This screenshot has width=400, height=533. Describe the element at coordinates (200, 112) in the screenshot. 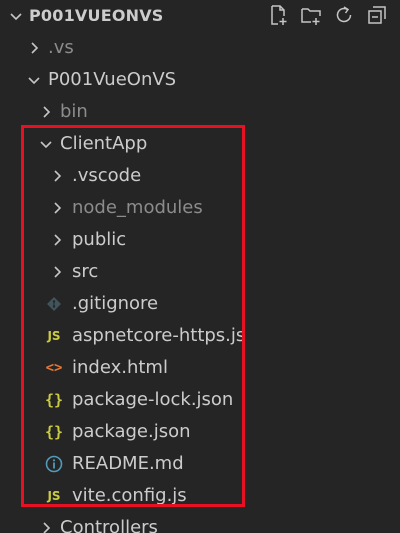

I see `tree-item-bin: bin` at that location.